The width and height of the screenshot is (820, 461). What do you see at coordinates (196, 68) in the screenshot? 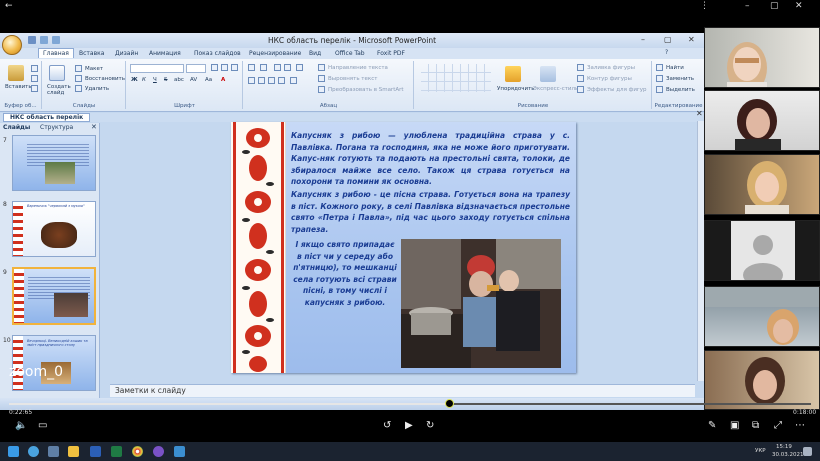
I see `font-size-input` at bounding box center [196, 68].